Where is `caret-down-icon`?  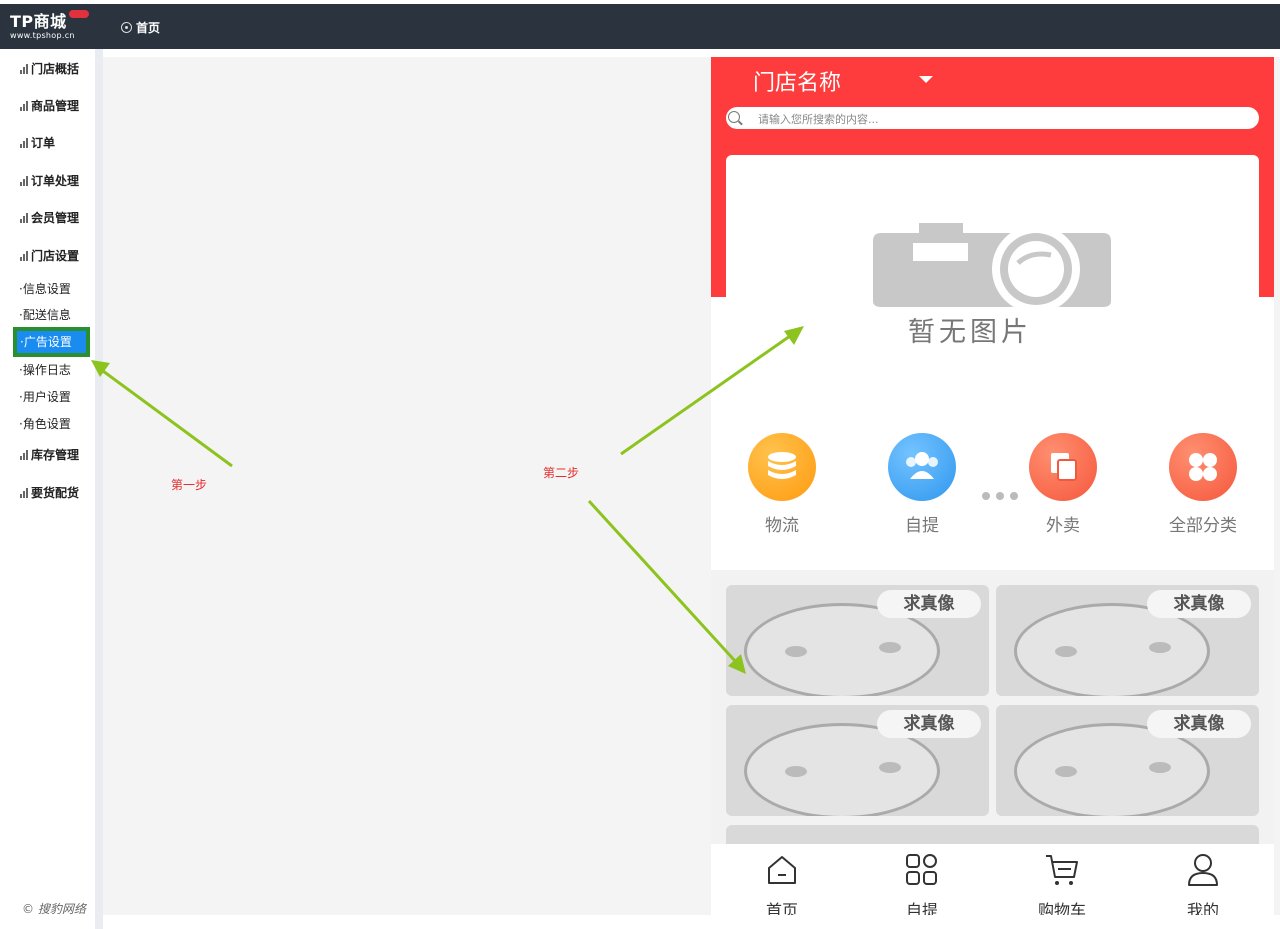 caret-down-icon is located at coordinates (926, 79).